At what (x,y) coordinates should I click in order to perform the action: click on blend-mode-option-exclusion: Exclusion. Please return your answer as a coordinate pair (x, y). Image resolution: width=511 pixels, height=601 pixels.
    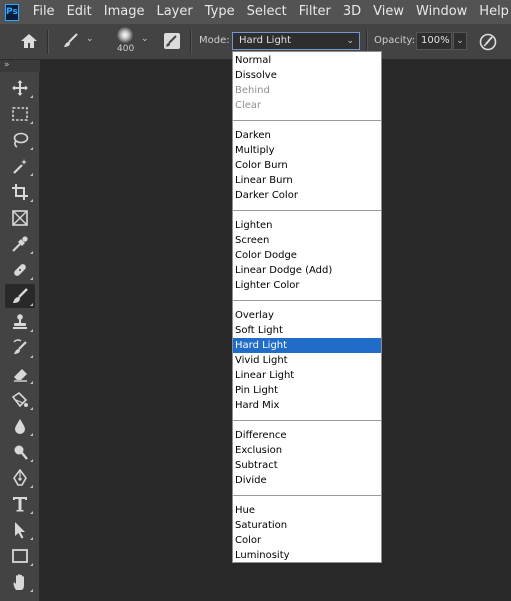
    Looking at the image, I should click on (307, 450).